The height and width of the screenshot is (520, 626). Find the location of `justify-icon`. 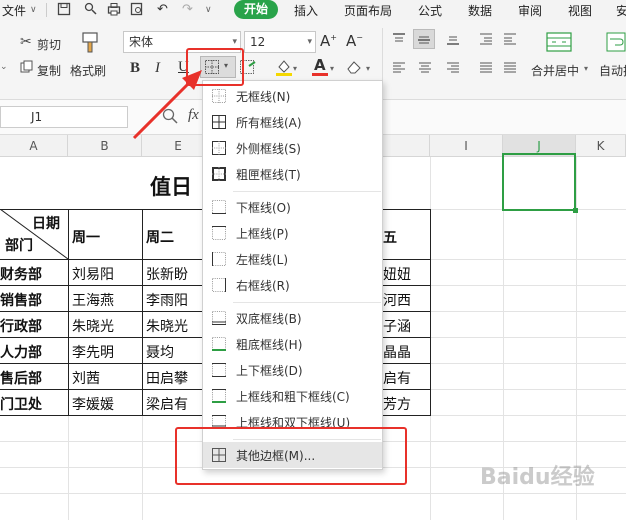

justify-icon is located at coordinates (486, 70).